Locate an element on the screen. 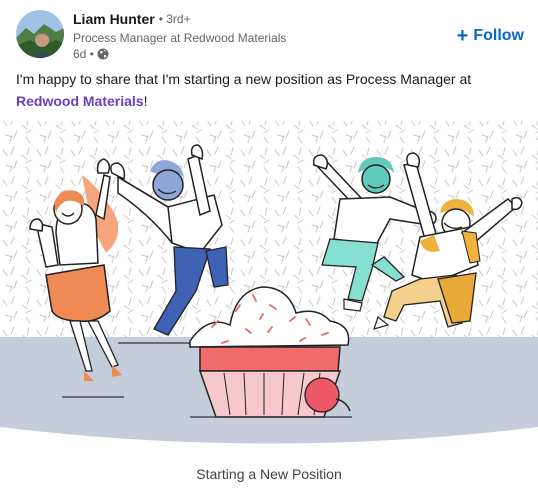  post-meta: 6d • is located at coordinates (91, 53).